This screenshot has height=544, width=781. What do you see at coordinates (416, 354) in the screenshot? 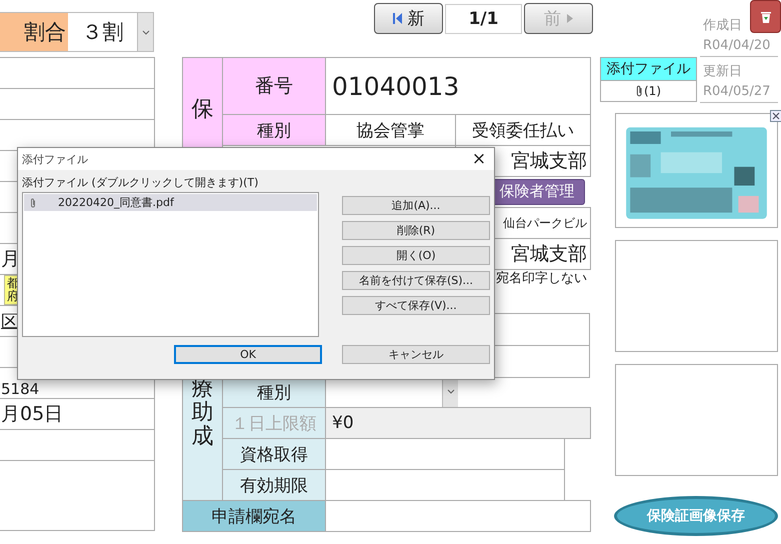
I see `cancel-button: キャンセル` at bounding box center [416, 354].